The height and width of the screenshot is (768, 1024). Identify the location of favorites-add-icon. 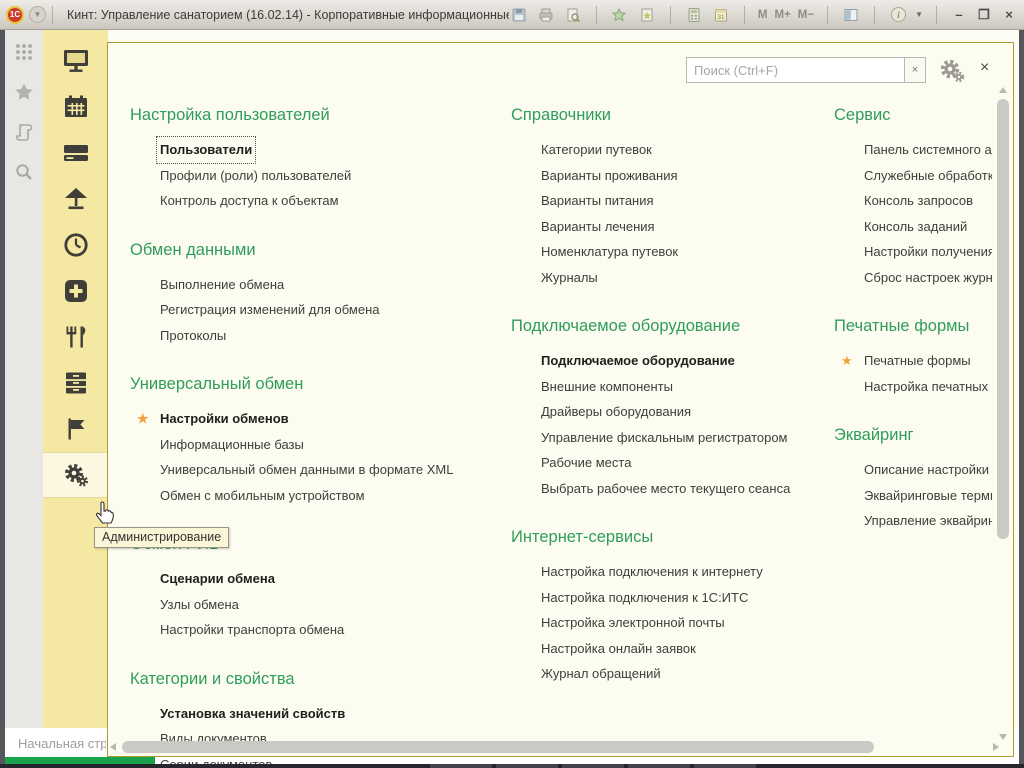
(620, 15).